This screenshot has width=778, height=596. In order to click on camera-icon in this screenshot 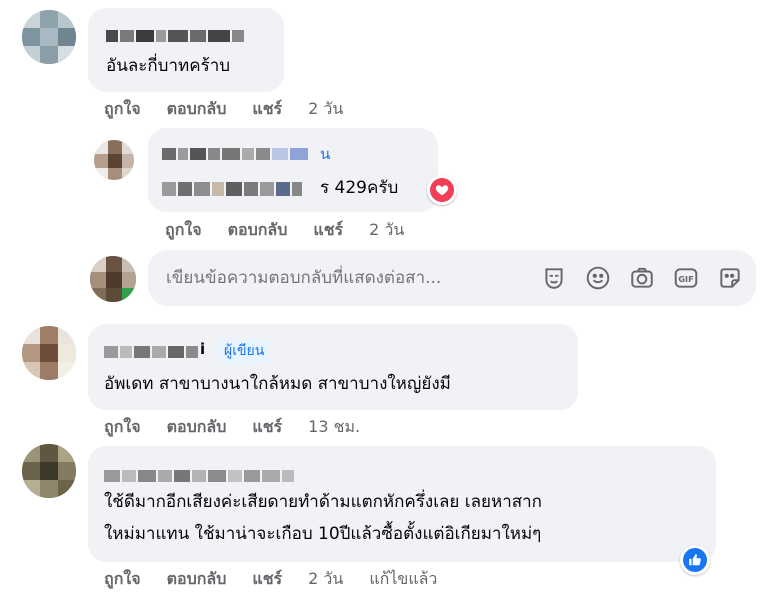, I will do `click(642, 278)`.